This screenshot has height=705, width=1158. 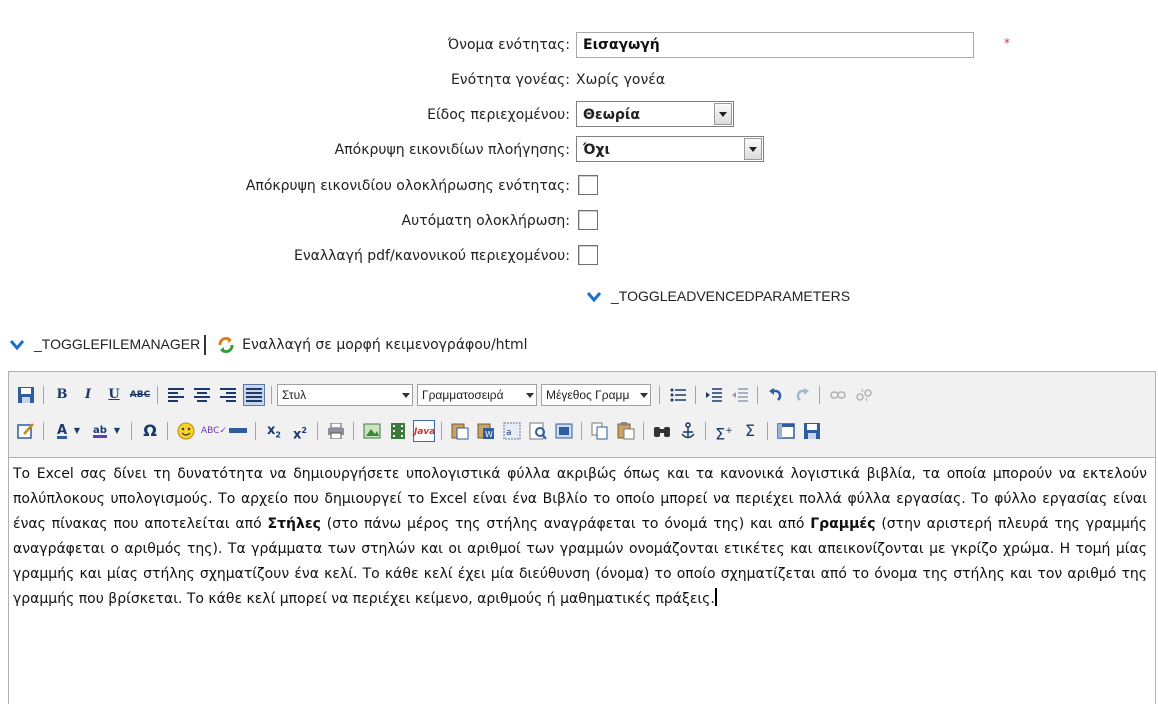 What do you see at coordinates (336, 431) in the screenshot?
I see `print-icon` at bounding box center [336, 431].